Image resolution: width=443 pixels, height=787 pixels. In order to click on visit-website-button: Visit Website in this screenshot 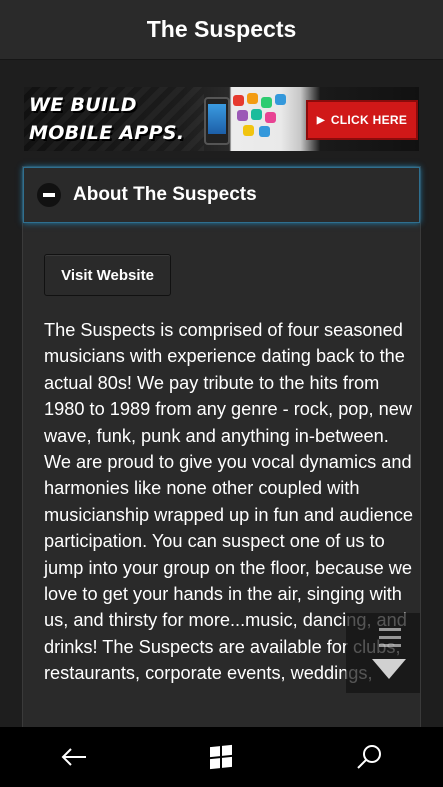, I will do `click(107, 275)`.